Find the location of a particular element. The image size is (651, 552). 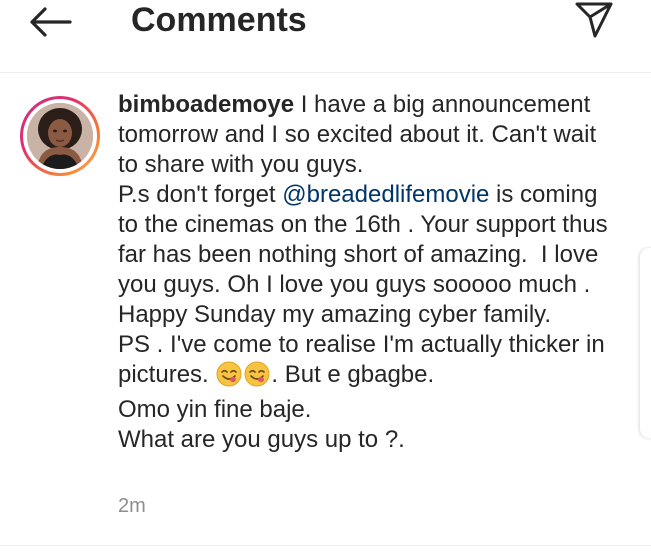

comments-header: Comments is located at coordinates (325, 36).